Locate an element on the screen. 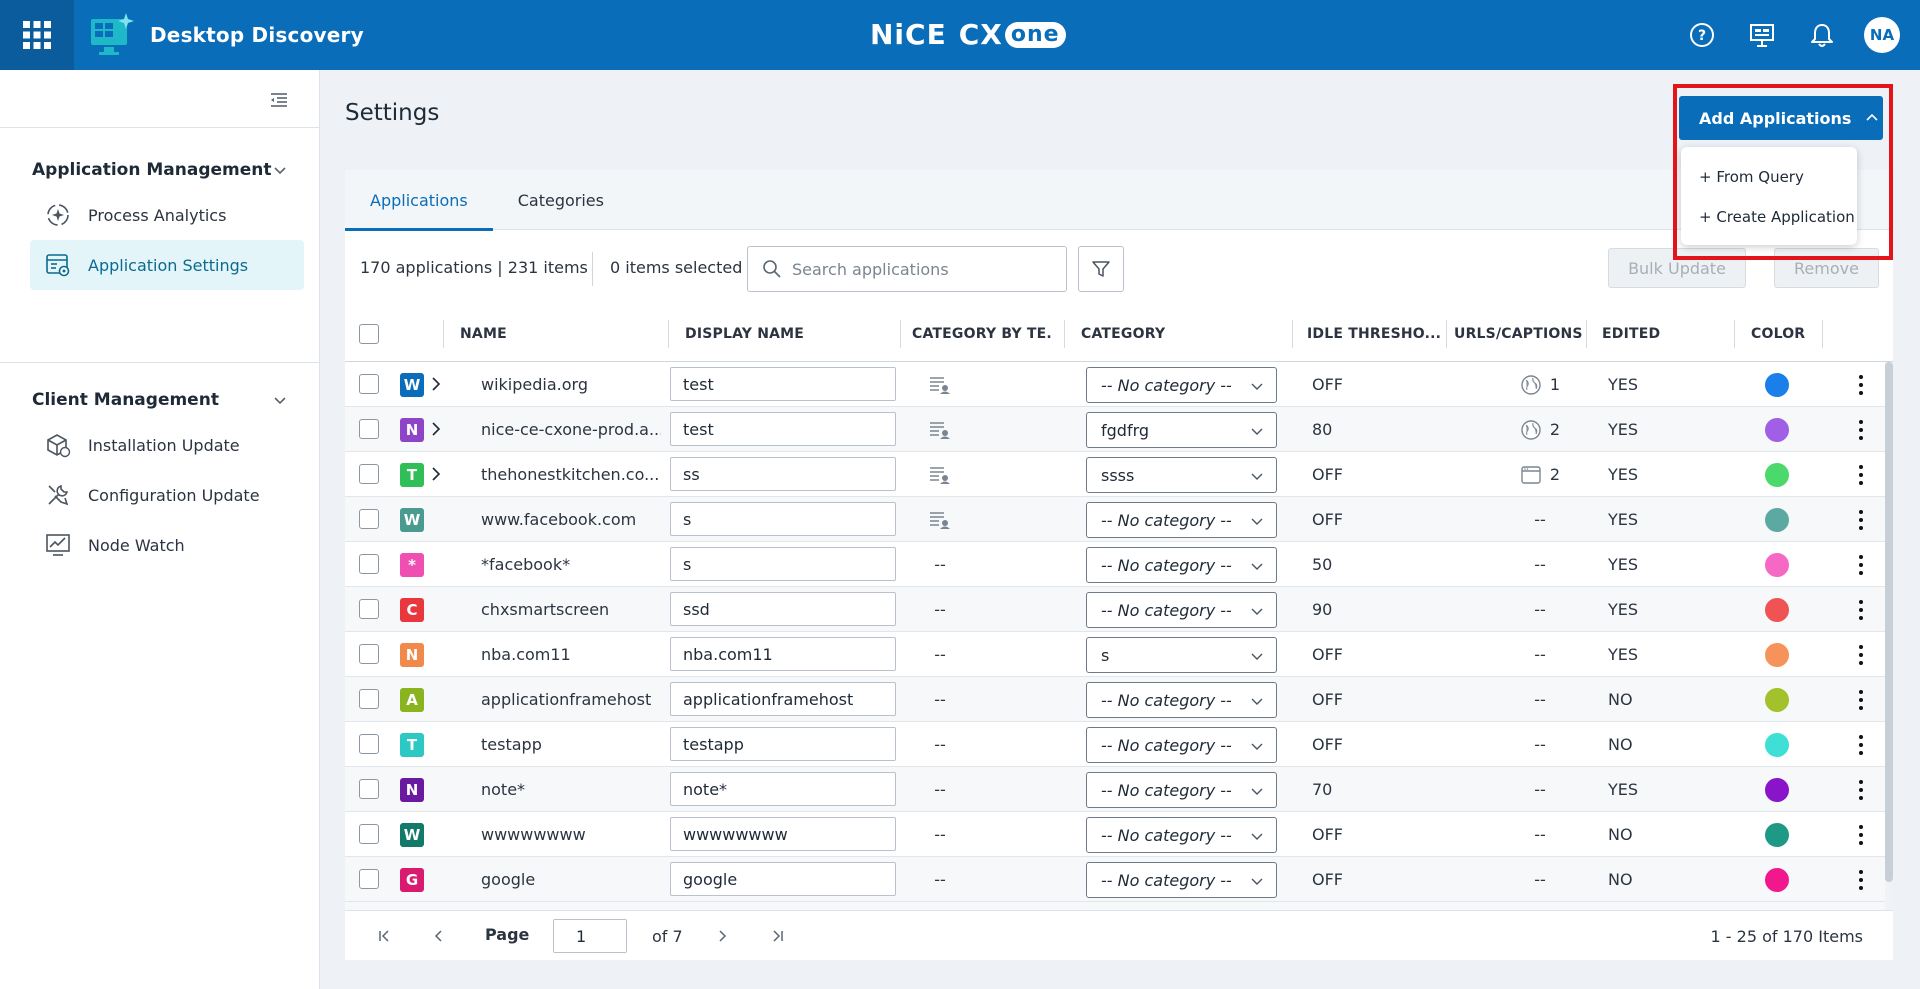 This screenshot has height=989, width=1920. display-name-input: wwwwwwww is located at coordinates (783, 834).